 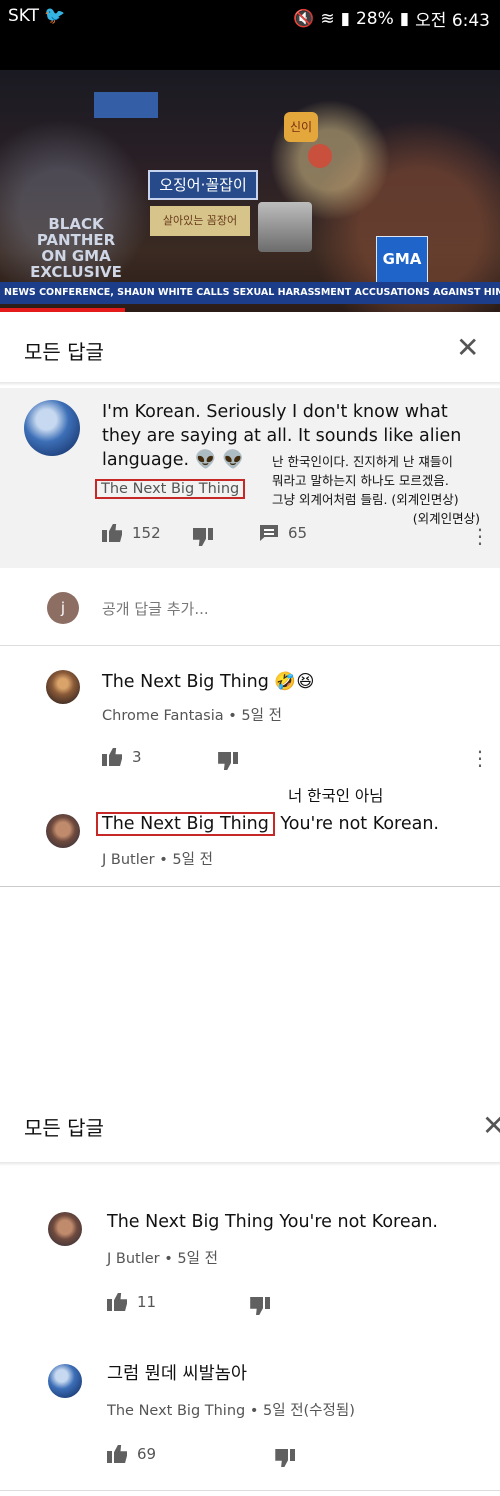 I want to click on mute-icon: 🔇, so click(x=304, y=18).